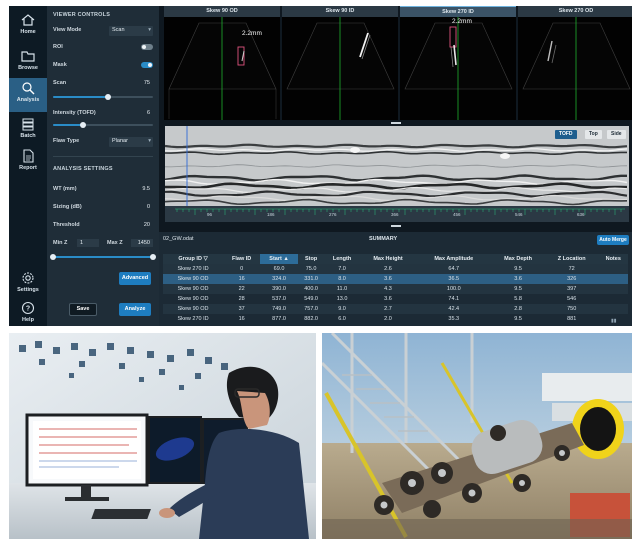  I want to click on gear-icon, so click(28, 278).